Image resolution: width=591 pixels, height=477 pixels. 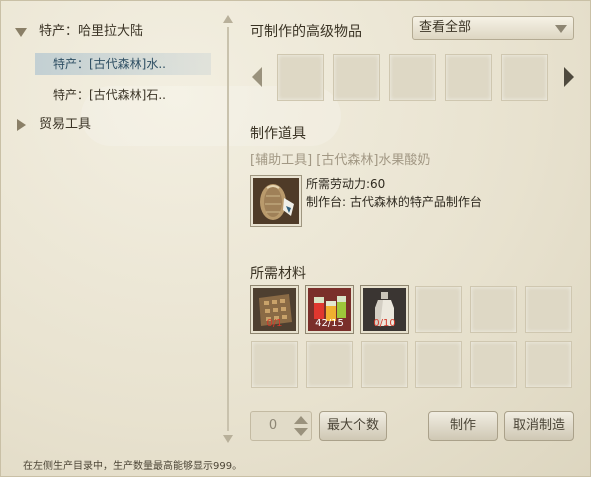 I want to click on tree-group-label: 贸易工具, so click(x=65, y=124).